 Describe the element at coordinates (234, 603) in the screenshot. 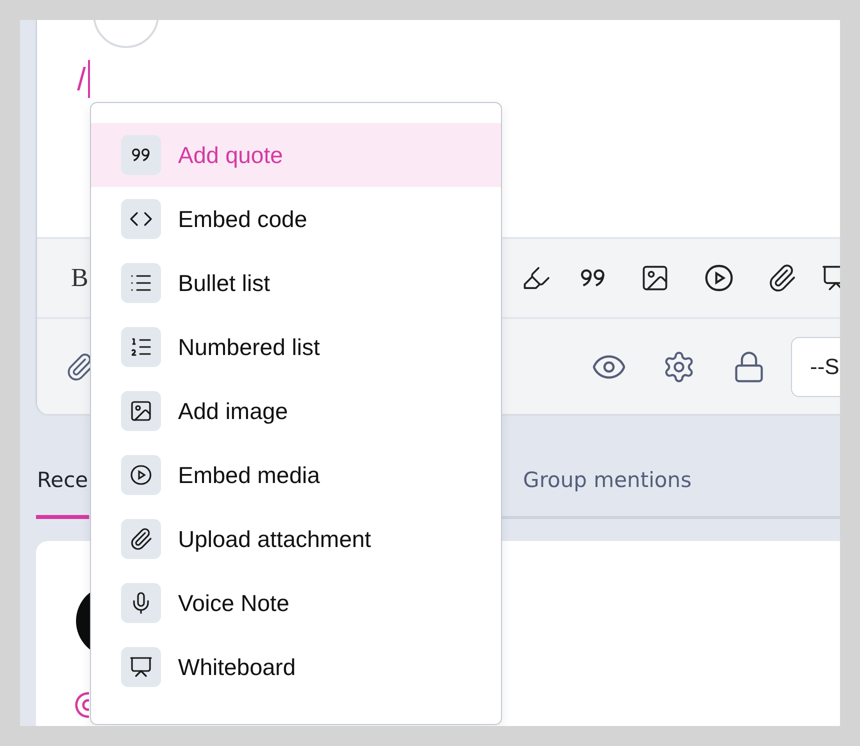

I see `menu-item-label: Voice Note` at that location.